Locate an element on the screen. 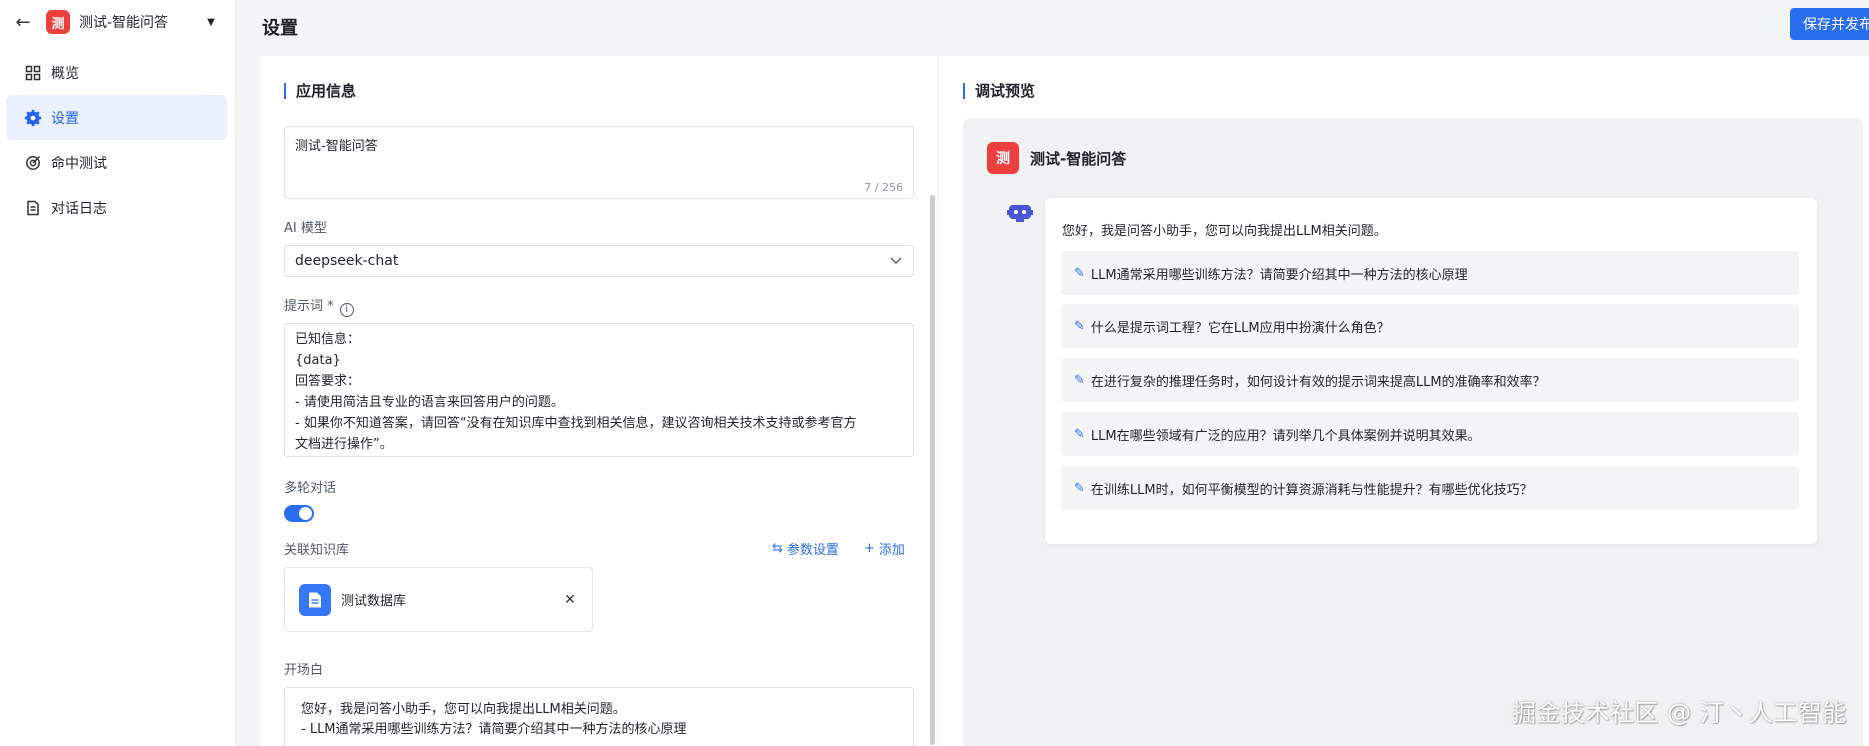 This screenshot has height=746, width=1869. section-title-preview: 调试预览 is located at coordinates (999, 91).